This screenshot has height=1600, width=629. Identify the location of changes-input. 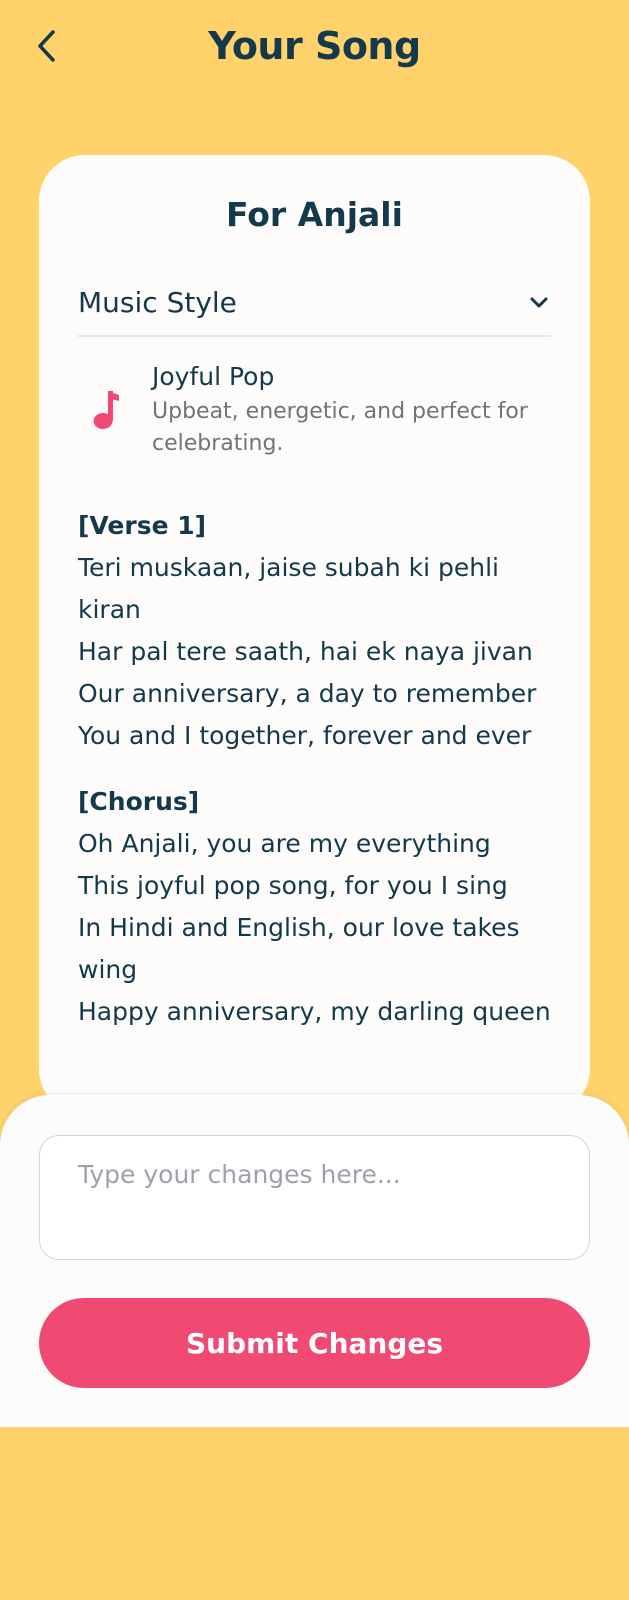
(314, 1197).